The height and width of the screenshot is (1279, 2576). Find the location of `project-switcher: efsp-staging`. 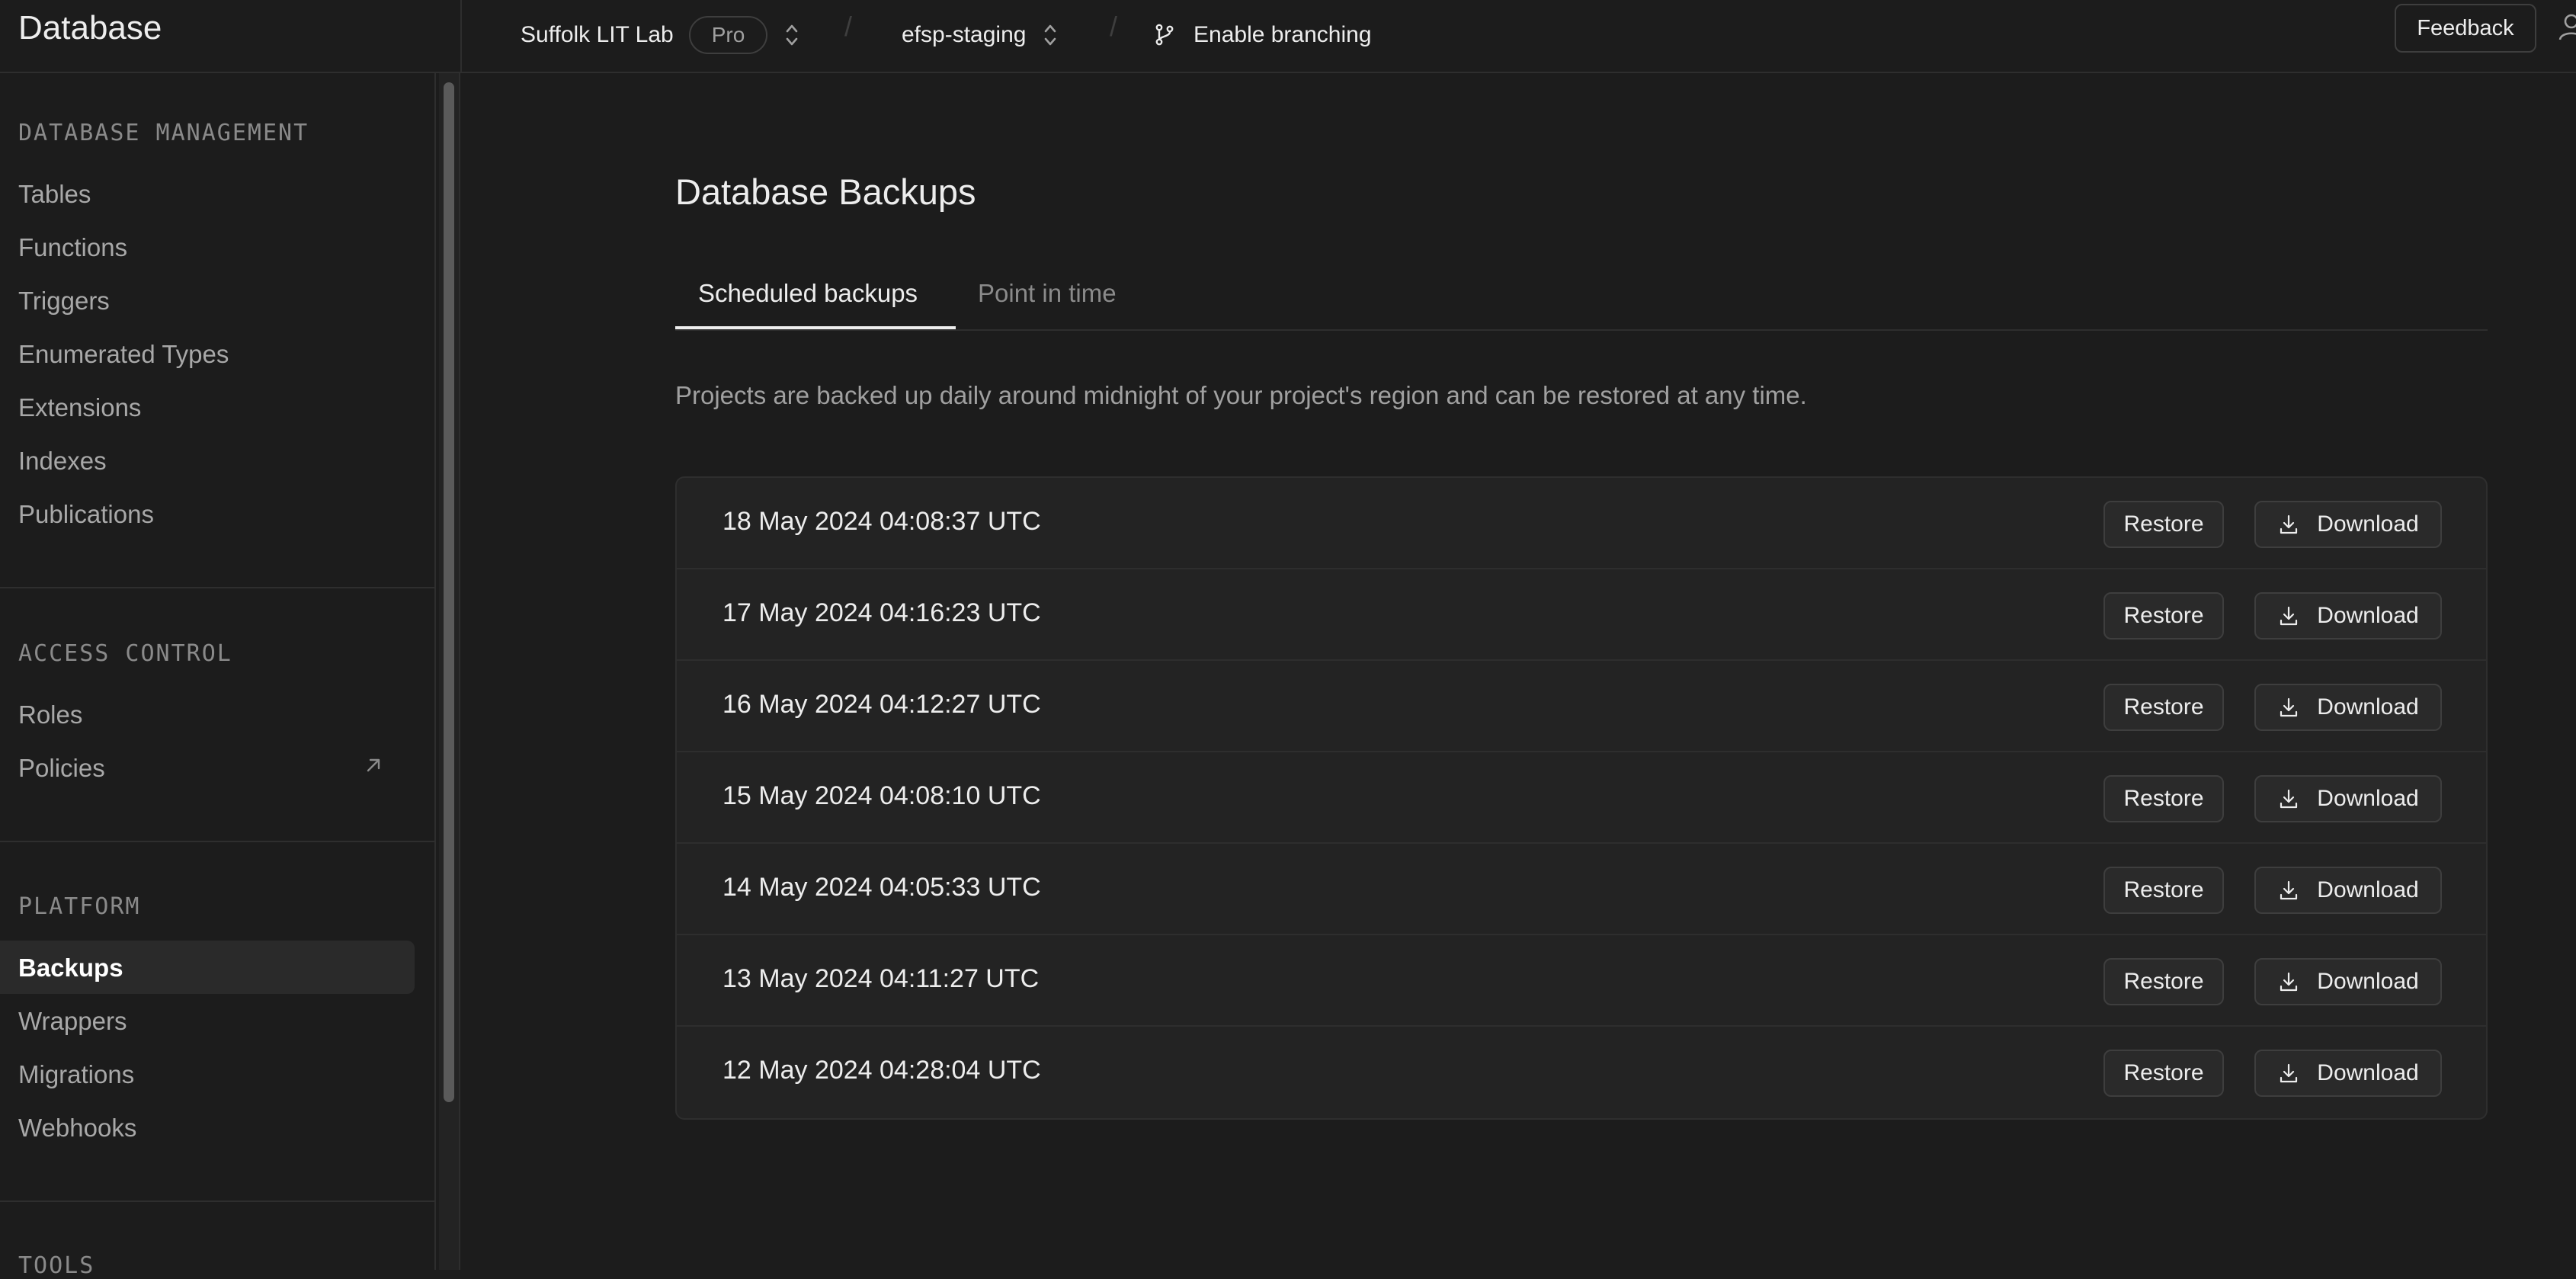

project-switcher: efsp-staging is located at coordinates (980, 35).